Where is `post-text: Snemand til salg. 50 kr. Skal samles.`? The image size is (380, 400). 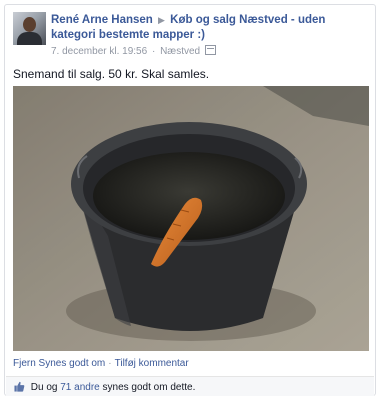
post-text: Snemand til salg. 50 kr. Skal samles. is located at coordinates (111, 74).